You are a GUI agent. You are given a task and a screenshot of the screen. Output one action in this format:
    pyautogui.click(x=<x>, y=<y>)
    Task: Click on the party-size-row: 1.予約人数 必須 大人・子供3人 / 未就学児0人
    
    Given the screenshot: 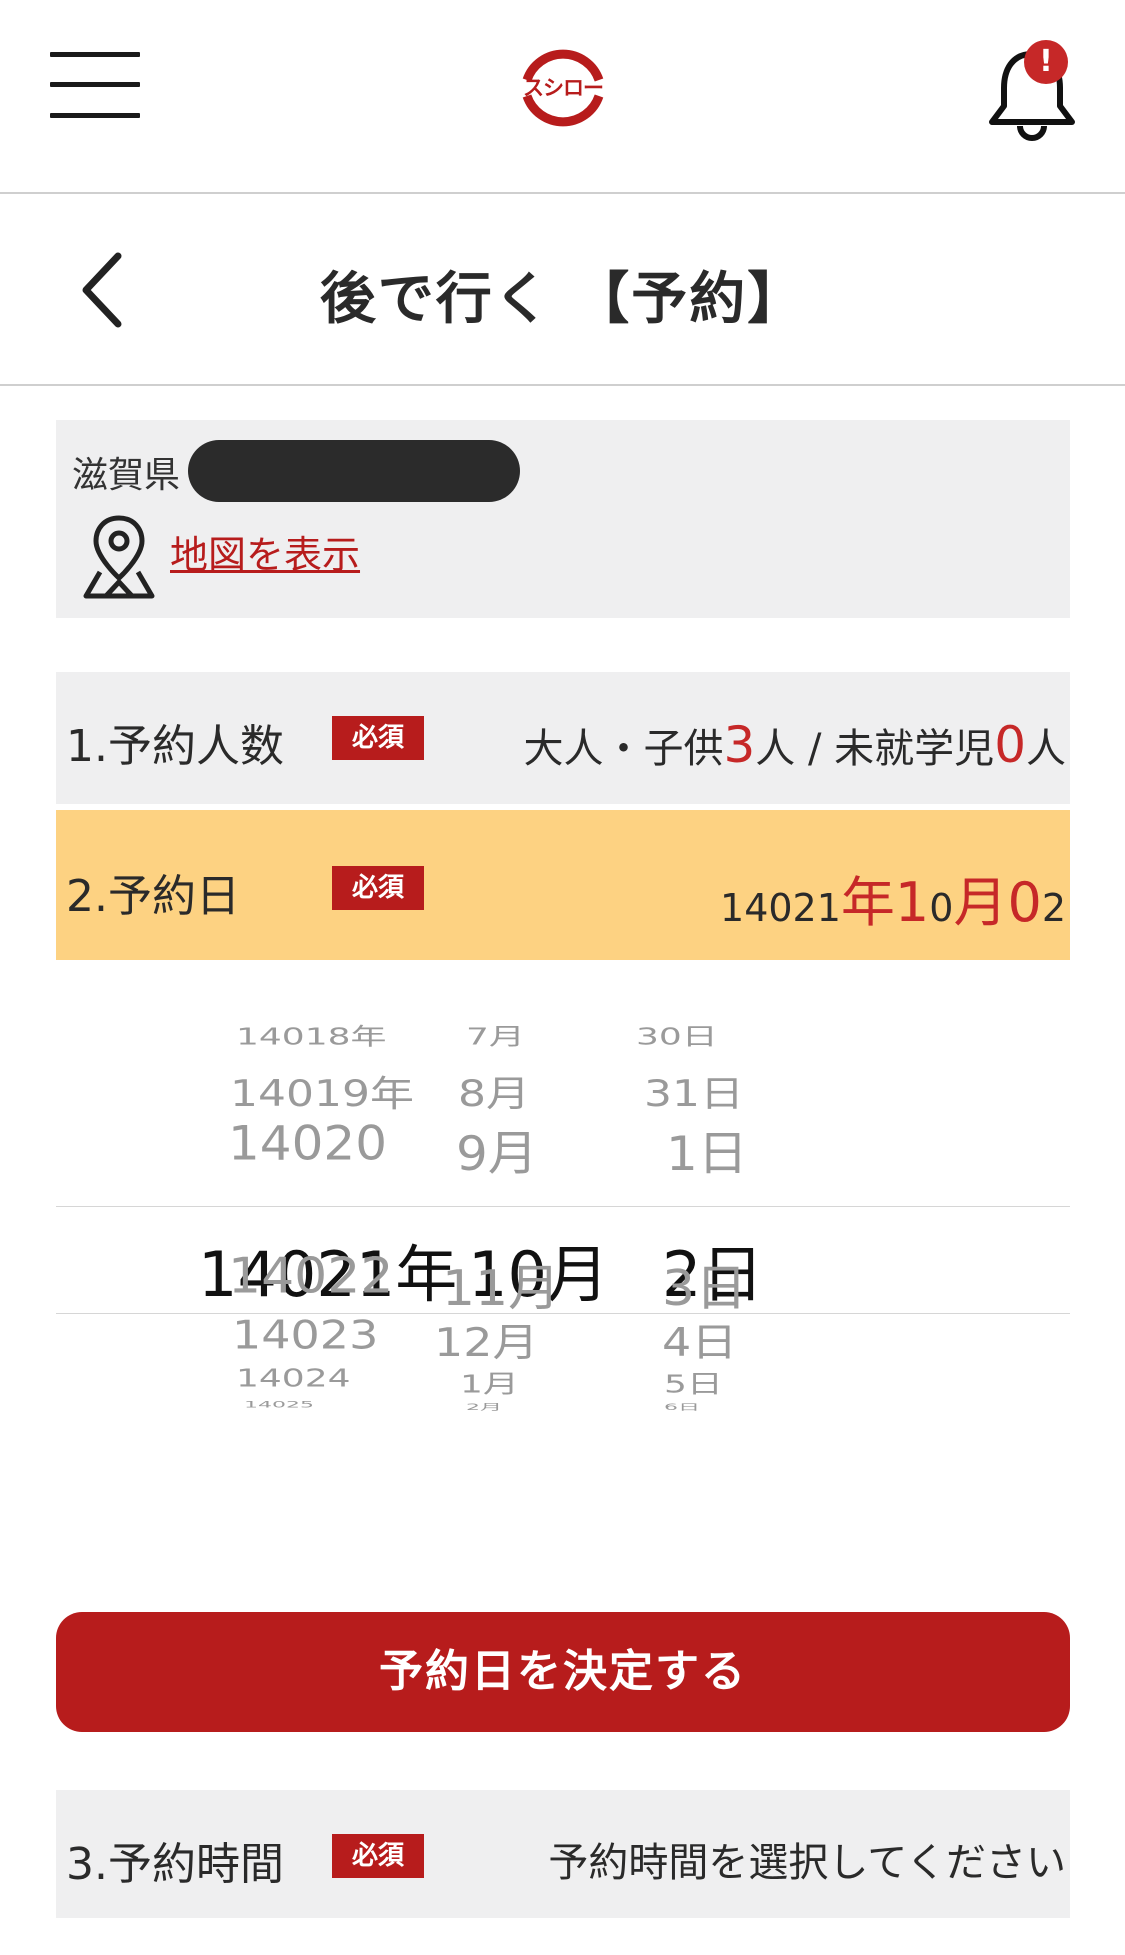 What is the action you would take?
    pyautogui.click(x=563, y=738)
    